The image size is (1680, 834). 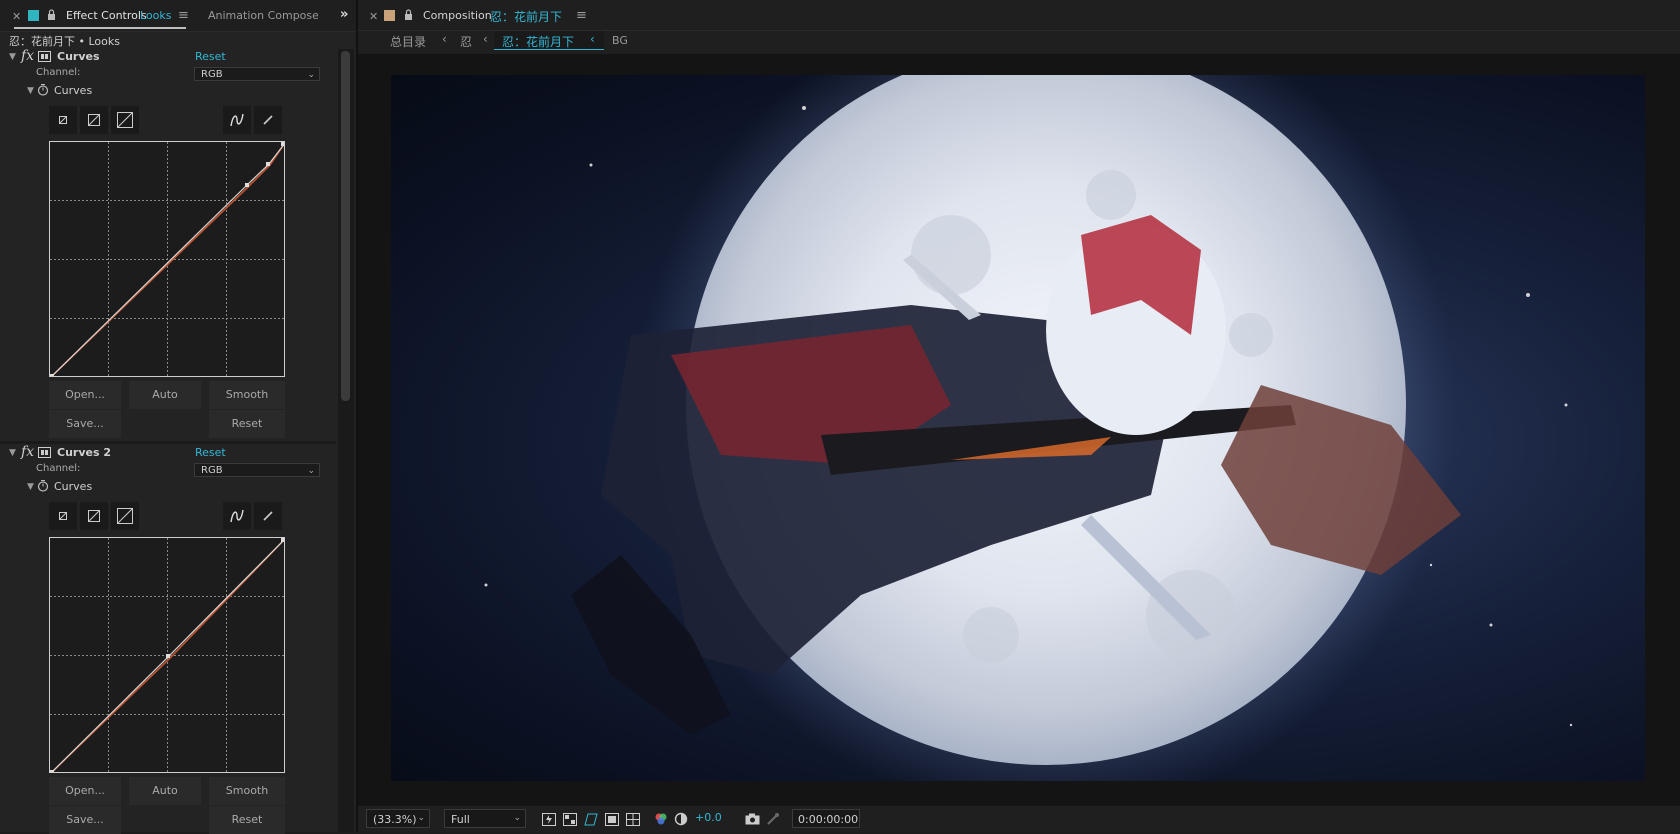 I want to click on resolution-dropdown: Full ⌄, so click(x=485, y=818).